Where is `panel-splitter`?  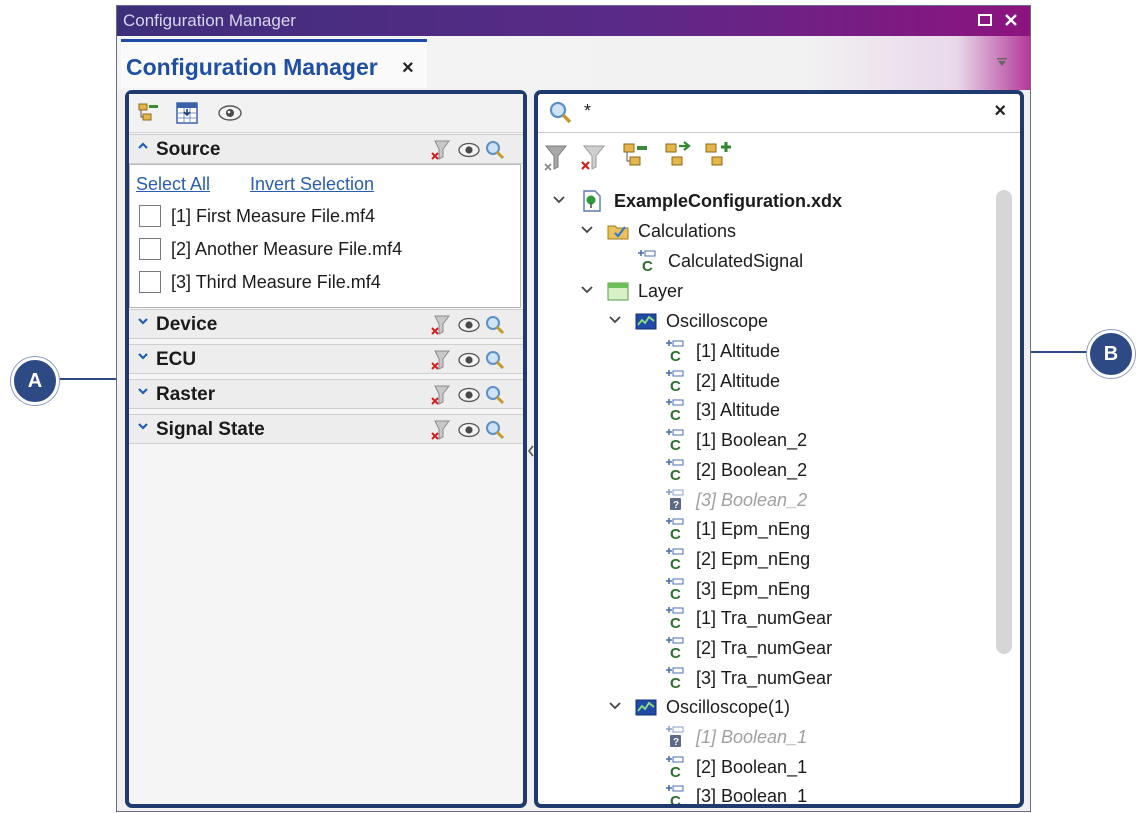 panel-splitter is located at coordinates (530, 451).